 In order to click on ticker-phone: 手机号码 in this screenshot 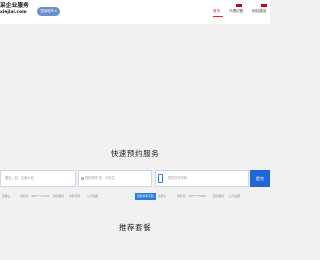, I will do `click(75, 196)`.